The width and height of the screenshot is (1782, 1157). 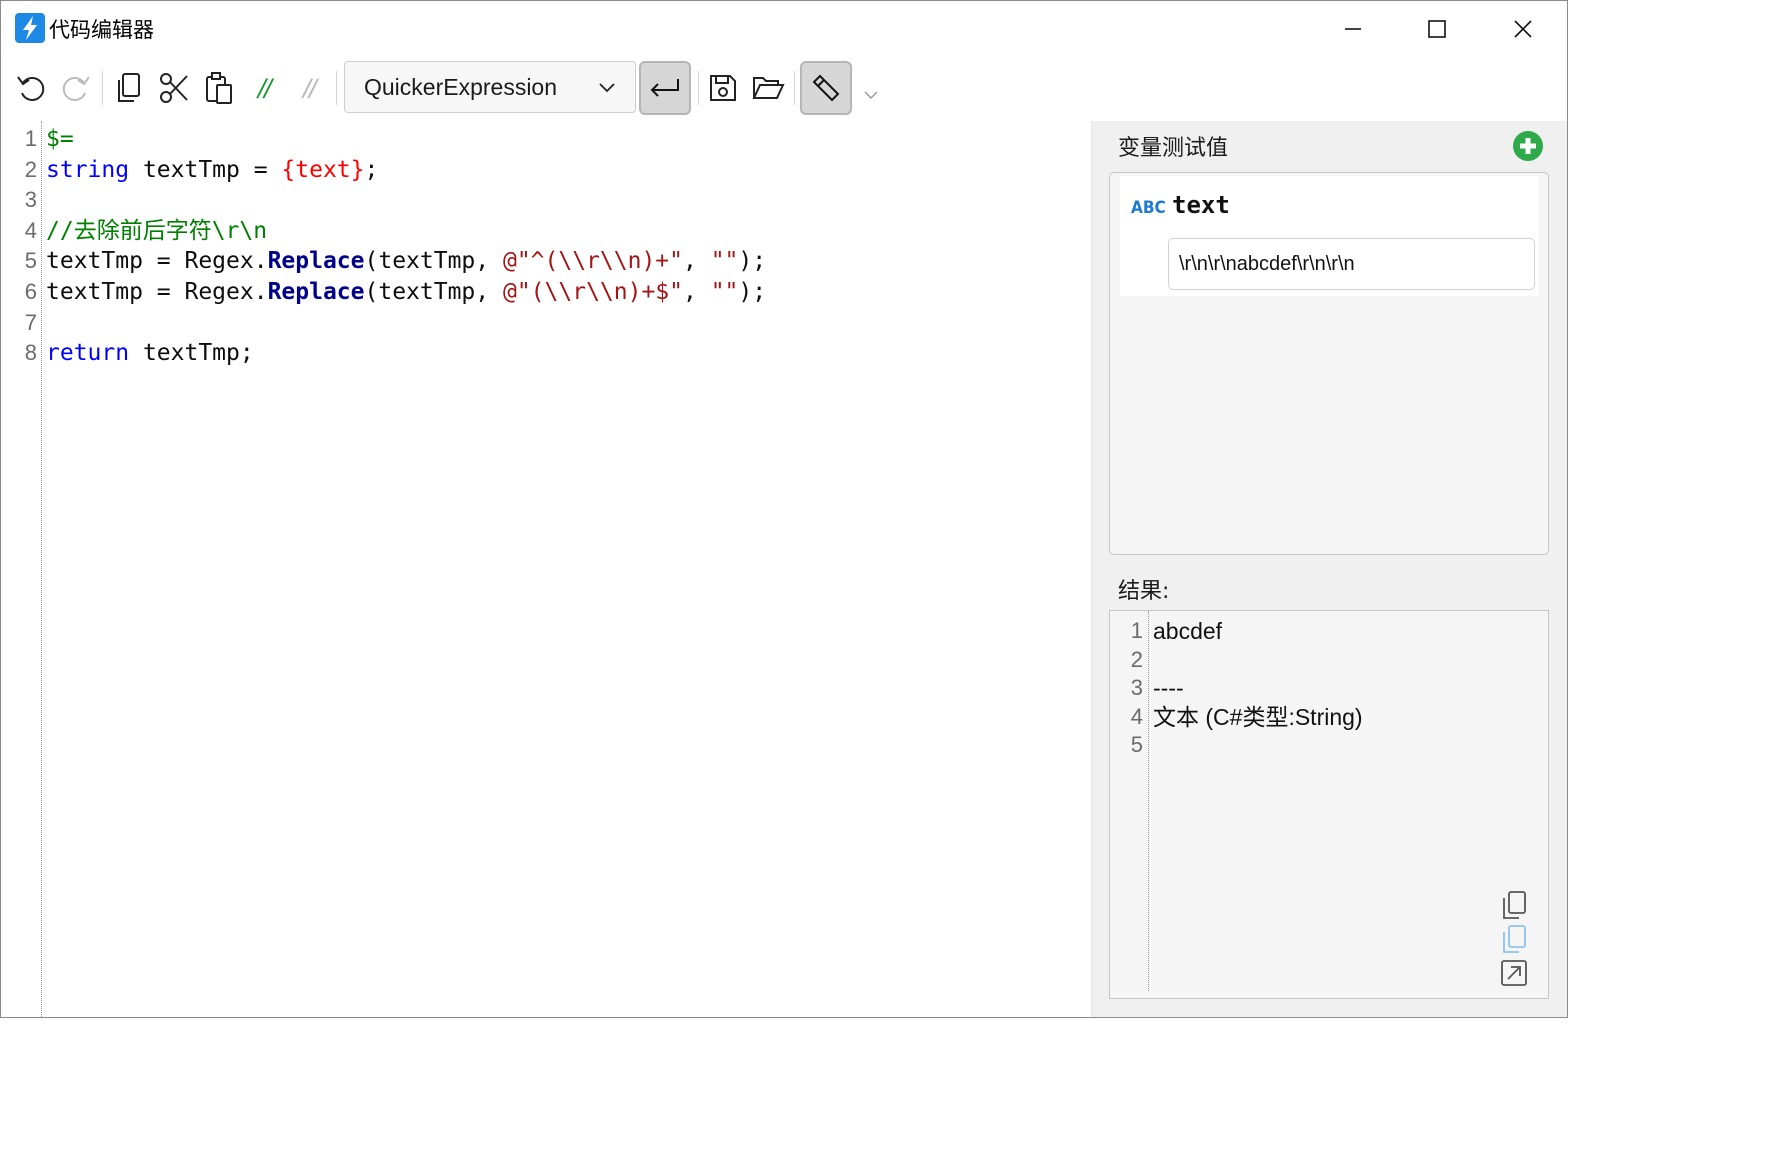 What do you see at coordinates (1173, 148) in the screenshot?
I see `variables-section-title: 变量测试值` at bounding box center [1173, 148].